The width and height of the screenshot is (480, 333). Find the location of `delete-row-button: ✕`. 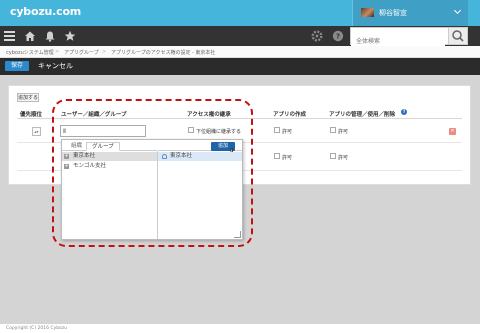

delete-row-button: ✕ is located at coordinates (452, 131).